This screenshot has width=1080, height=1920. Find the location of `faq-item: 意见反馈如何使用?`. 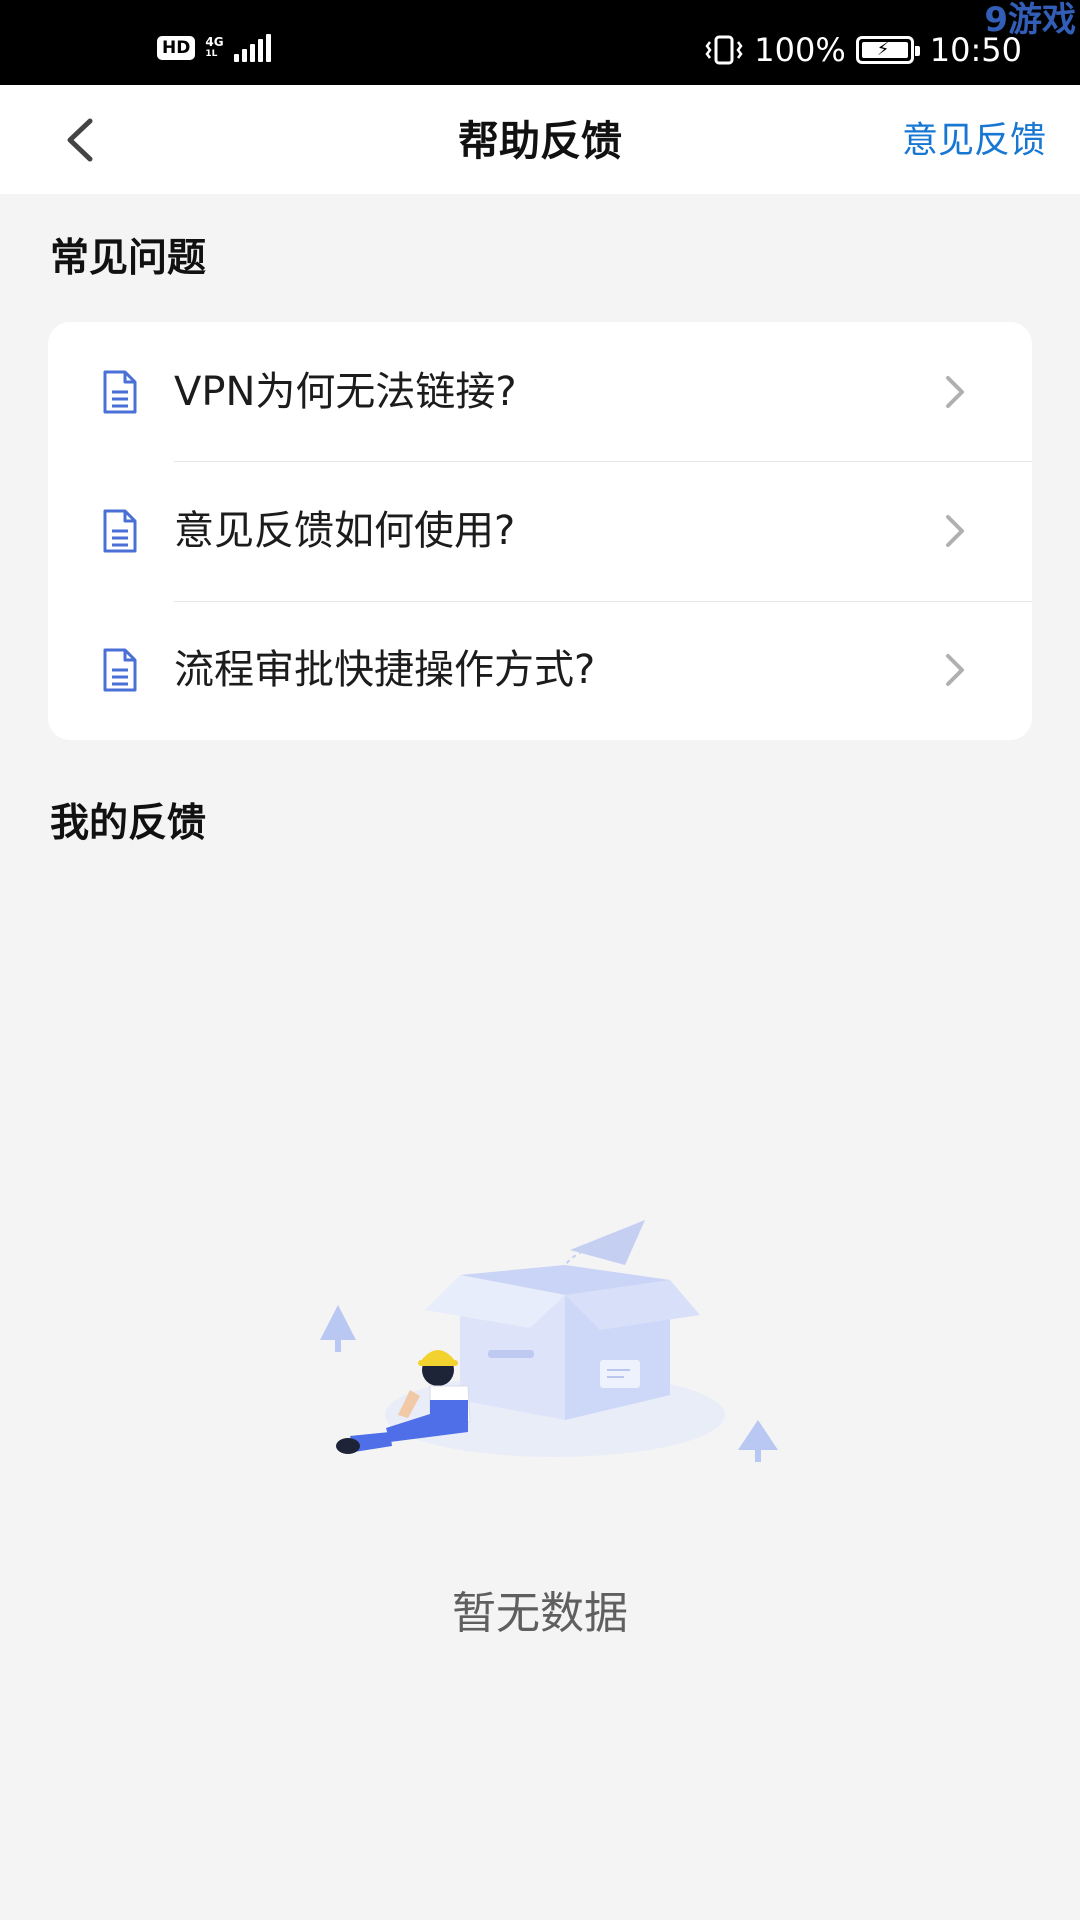

faq-item: 意见反馈如何使用? is located at coordinates (540, 530).